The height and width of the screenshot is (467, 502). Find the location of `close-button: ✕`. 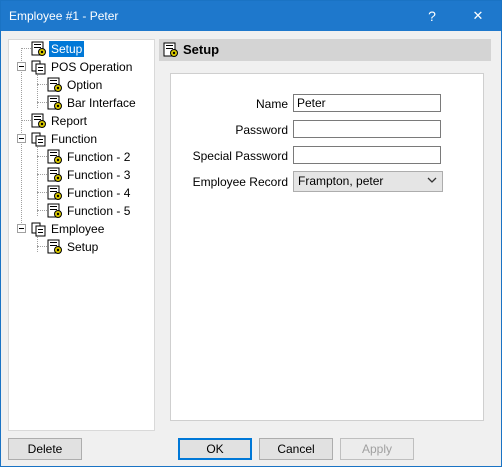

close-button: ✕ is located at coordinates (478, 16).